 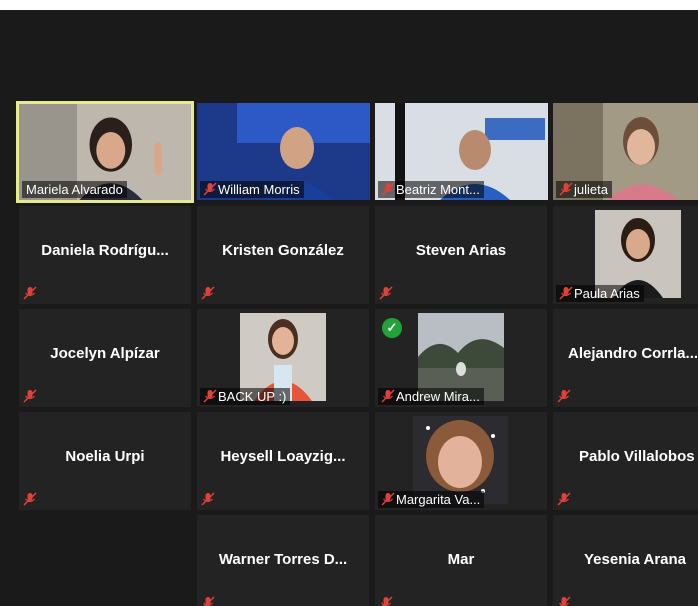 I want to click on participant-name-label: Mariela Alvarado, so click(x=74, y=189).